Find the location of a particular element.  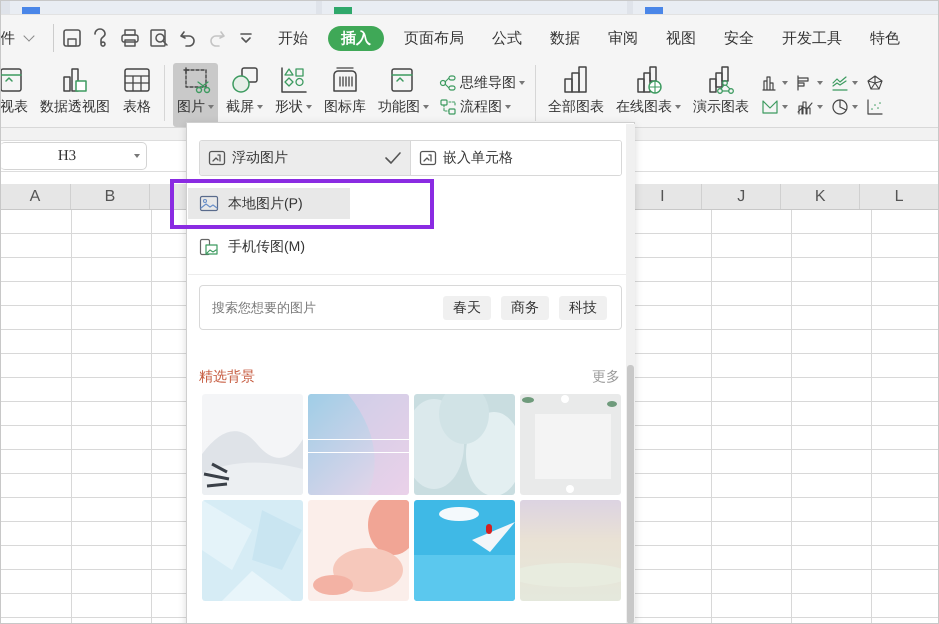

shapes-icon is located at coordinates (245, 80).